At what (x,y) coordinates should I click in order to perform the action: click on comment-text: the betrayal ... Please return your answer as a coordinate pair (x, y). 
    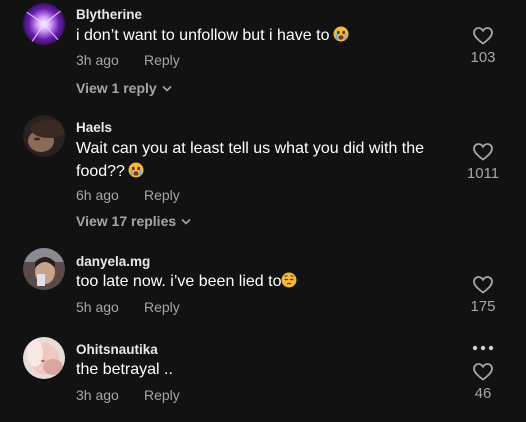
    Looking at the image, I should click on (266, 369).